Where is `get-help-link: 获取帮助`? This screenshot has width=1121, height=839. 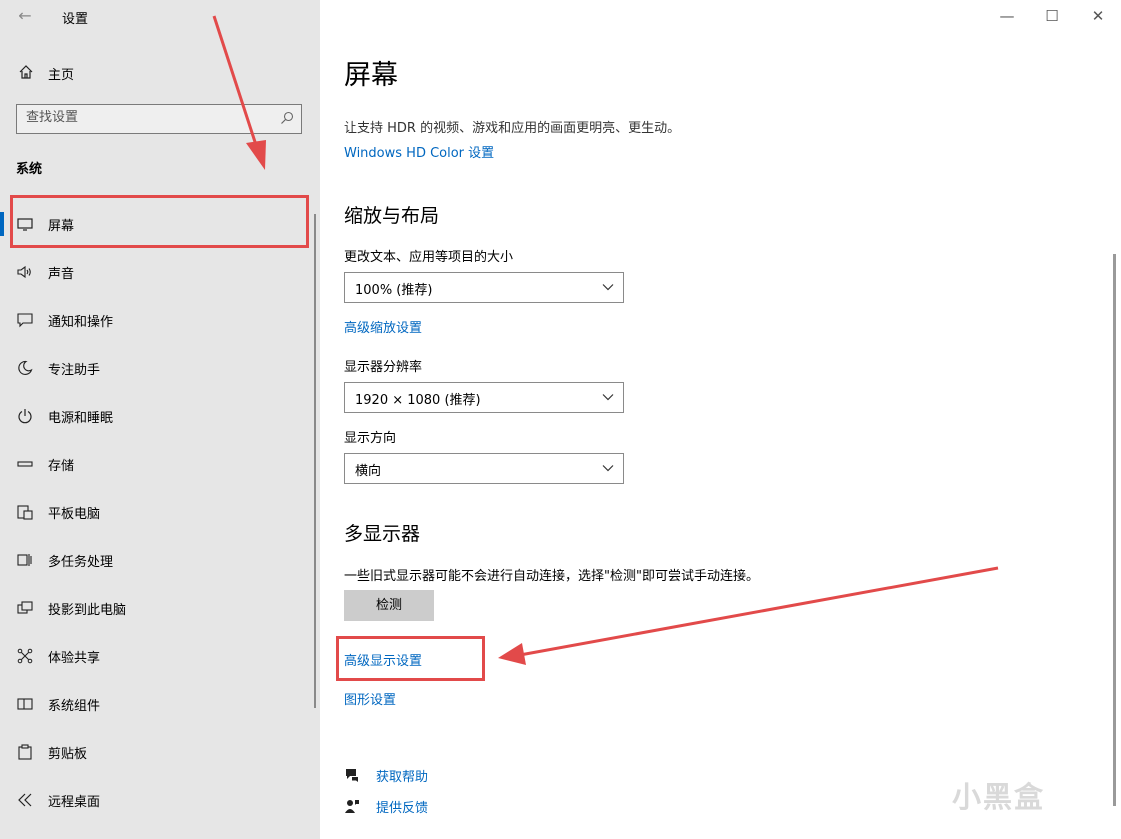 get-help-link: 获取帮助 is located at coordinates (402, 775).